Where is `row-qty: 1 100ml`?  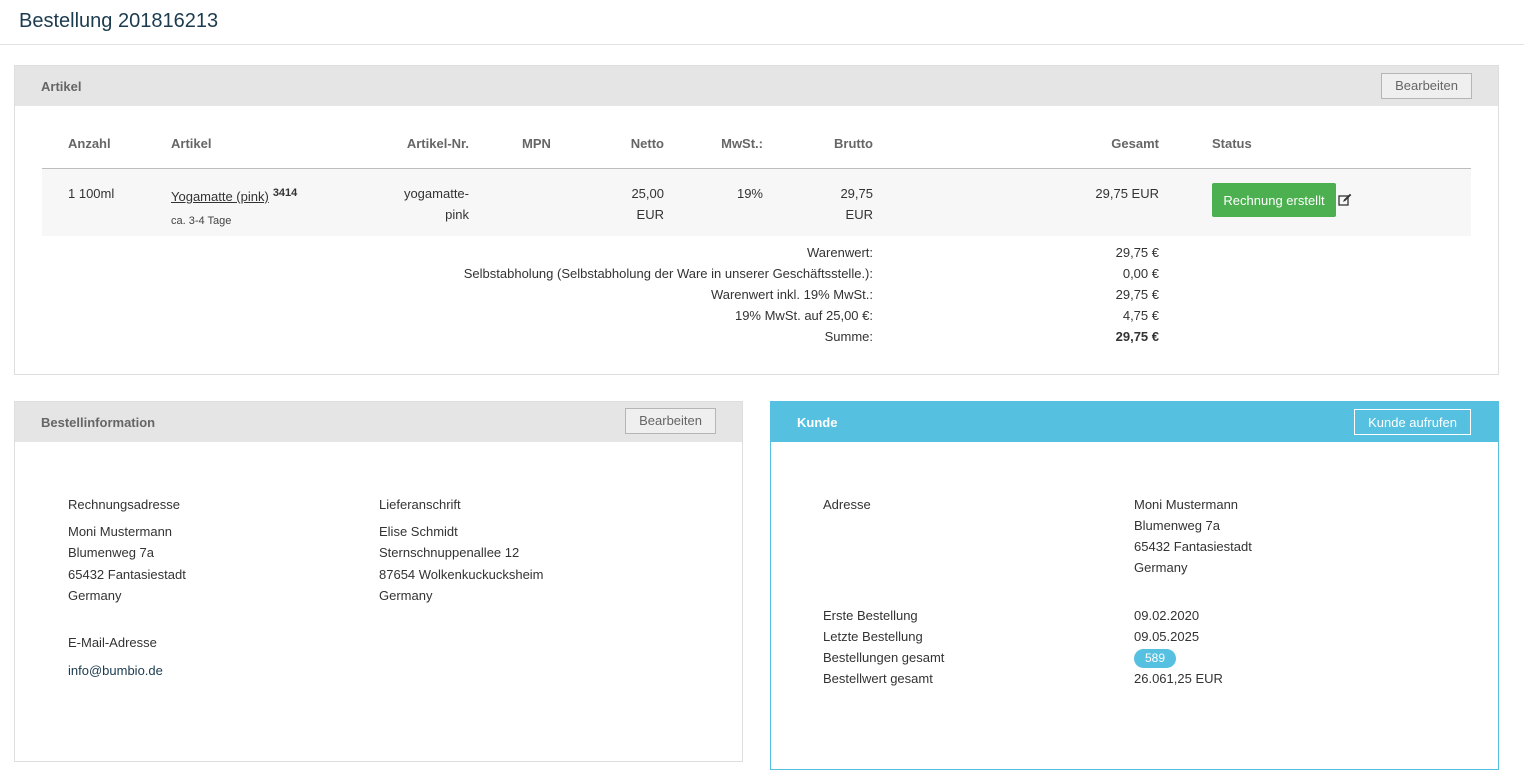 row-qty: 1 100ml is located at coordinates (91, 193).